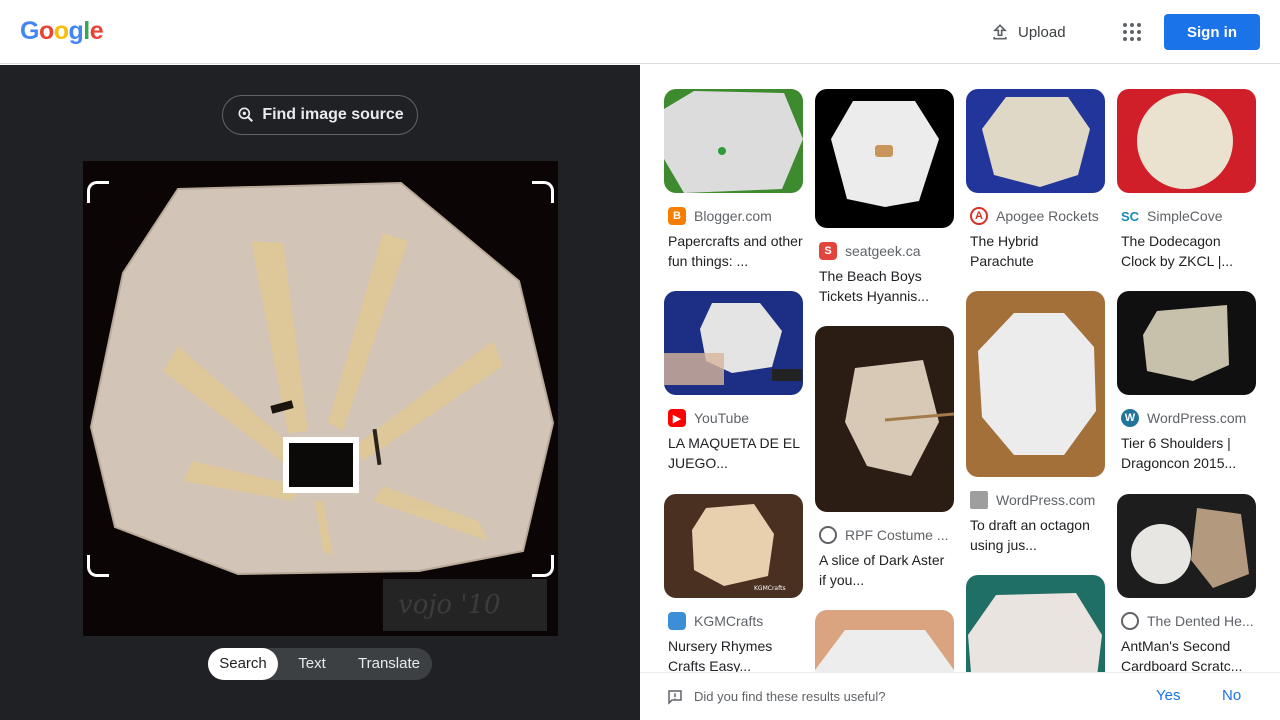  What do you see at coordinates (1231, 695) in the screenshot?
I see `feedback-no-button: No` at bounding box center [1231, 695].